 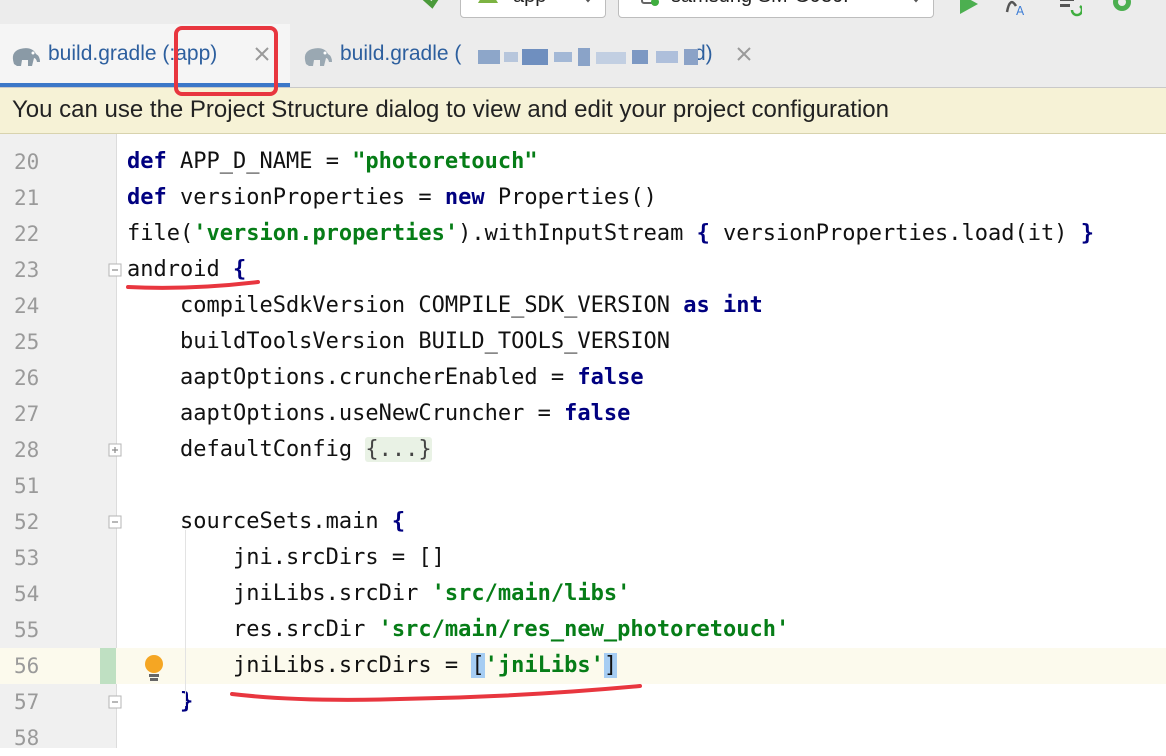 I want to click on code-line: 51, so click(x=583, y=486).